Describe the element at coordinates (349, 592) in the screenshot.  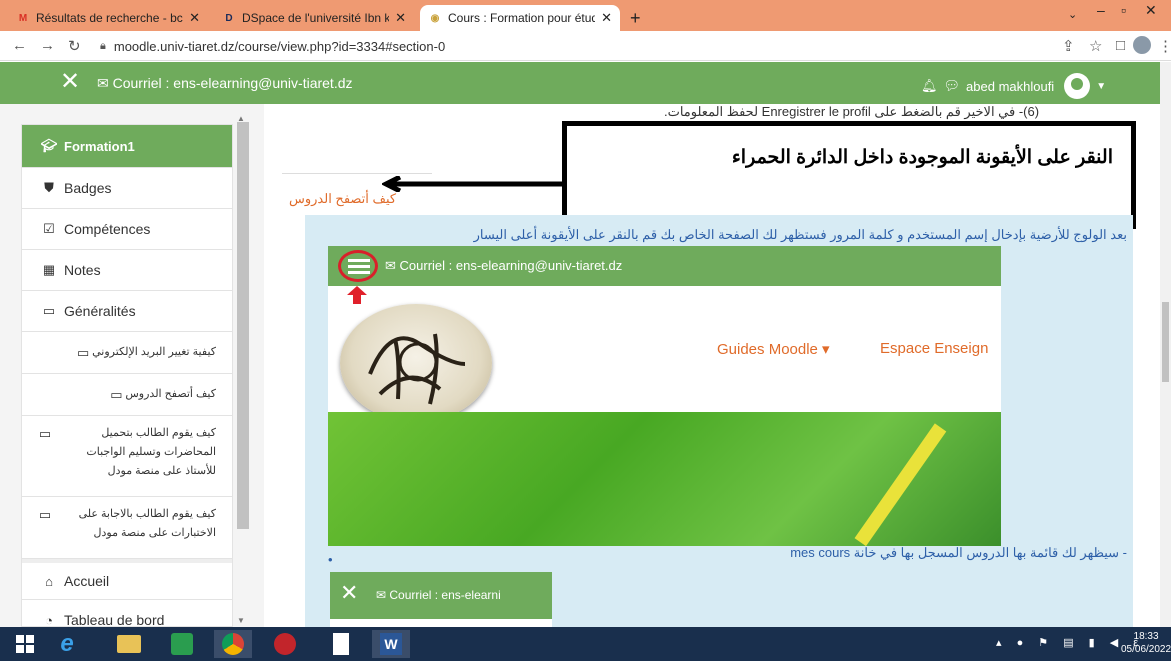
I see `close-icon: ✕` at that location.